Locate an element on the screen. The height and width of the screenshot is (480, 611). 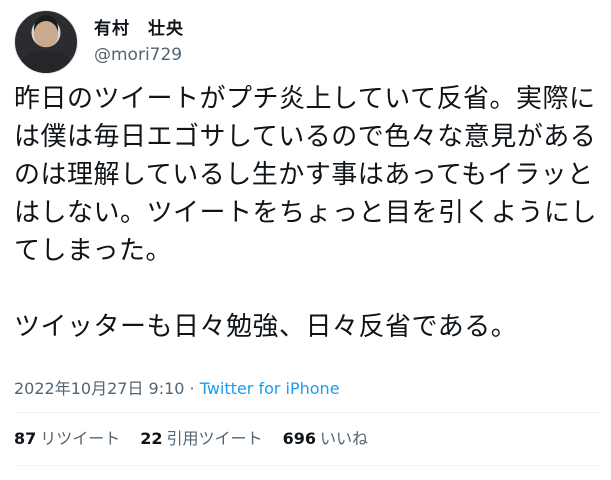
user-handle: @mori729 is located at coordinates (139, 55).